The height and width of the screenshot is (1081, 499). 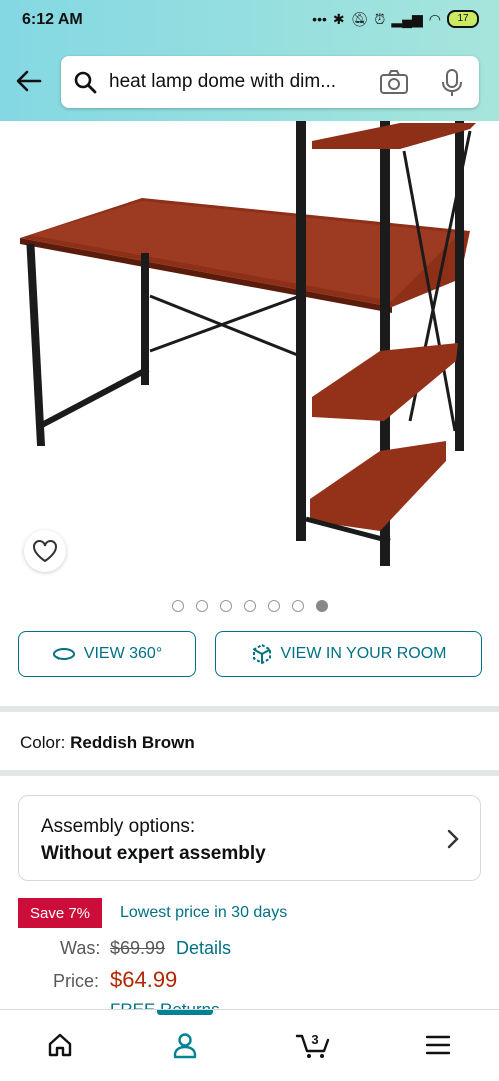 What do you see at coordinates (60, 1045) in the screenshot?
I see `home-icon` at bounding box center [60, 1045].